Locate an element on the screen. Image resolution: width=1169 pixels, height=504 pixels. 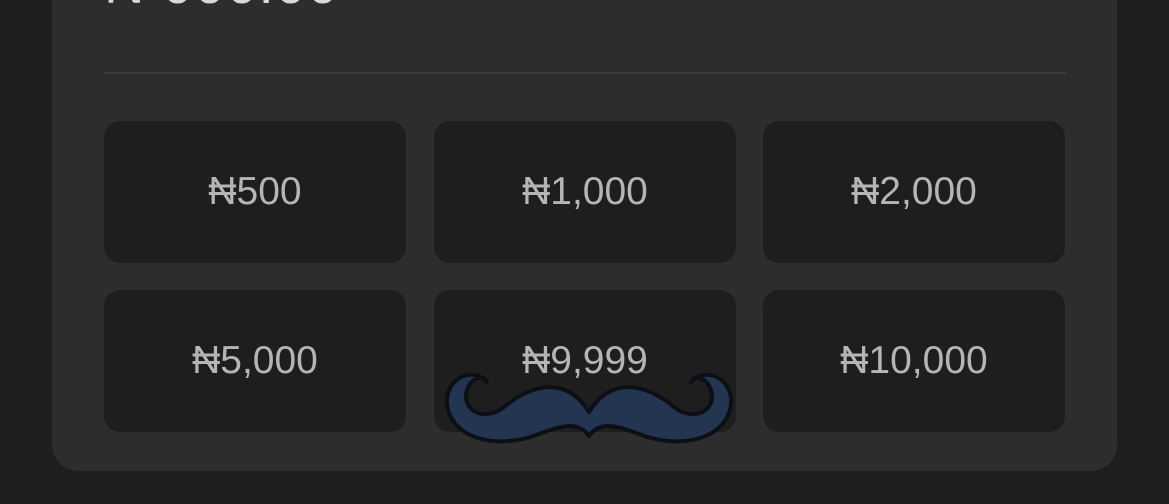
preset-amount-button: ₦1,000 is located at coordinates (585, 192).